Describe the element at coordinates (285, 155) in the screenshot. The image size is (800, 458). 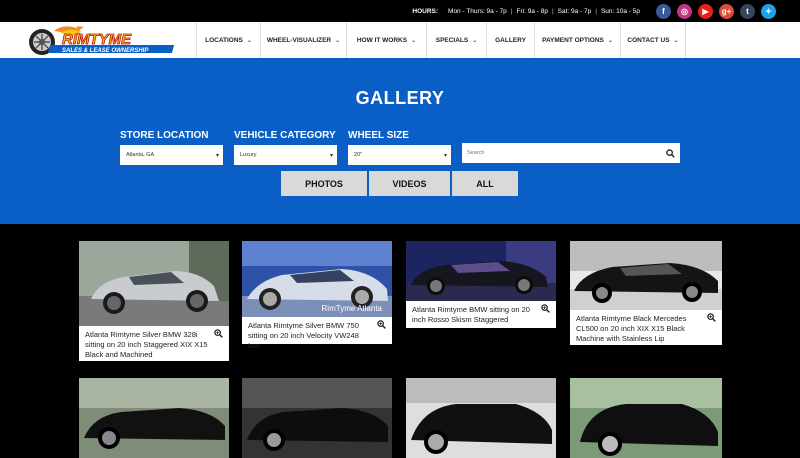
I see `vehicle-category-select: Luxury ▾` at that location.